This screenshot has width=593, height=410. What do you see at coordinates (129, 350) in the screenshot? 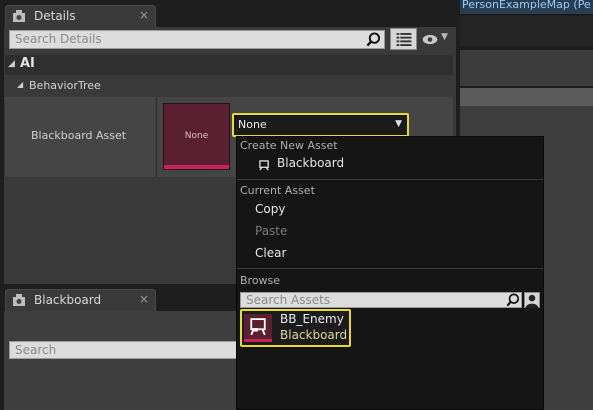
I see `blackboard-search-input: Search` at bounding box center [129, 350].